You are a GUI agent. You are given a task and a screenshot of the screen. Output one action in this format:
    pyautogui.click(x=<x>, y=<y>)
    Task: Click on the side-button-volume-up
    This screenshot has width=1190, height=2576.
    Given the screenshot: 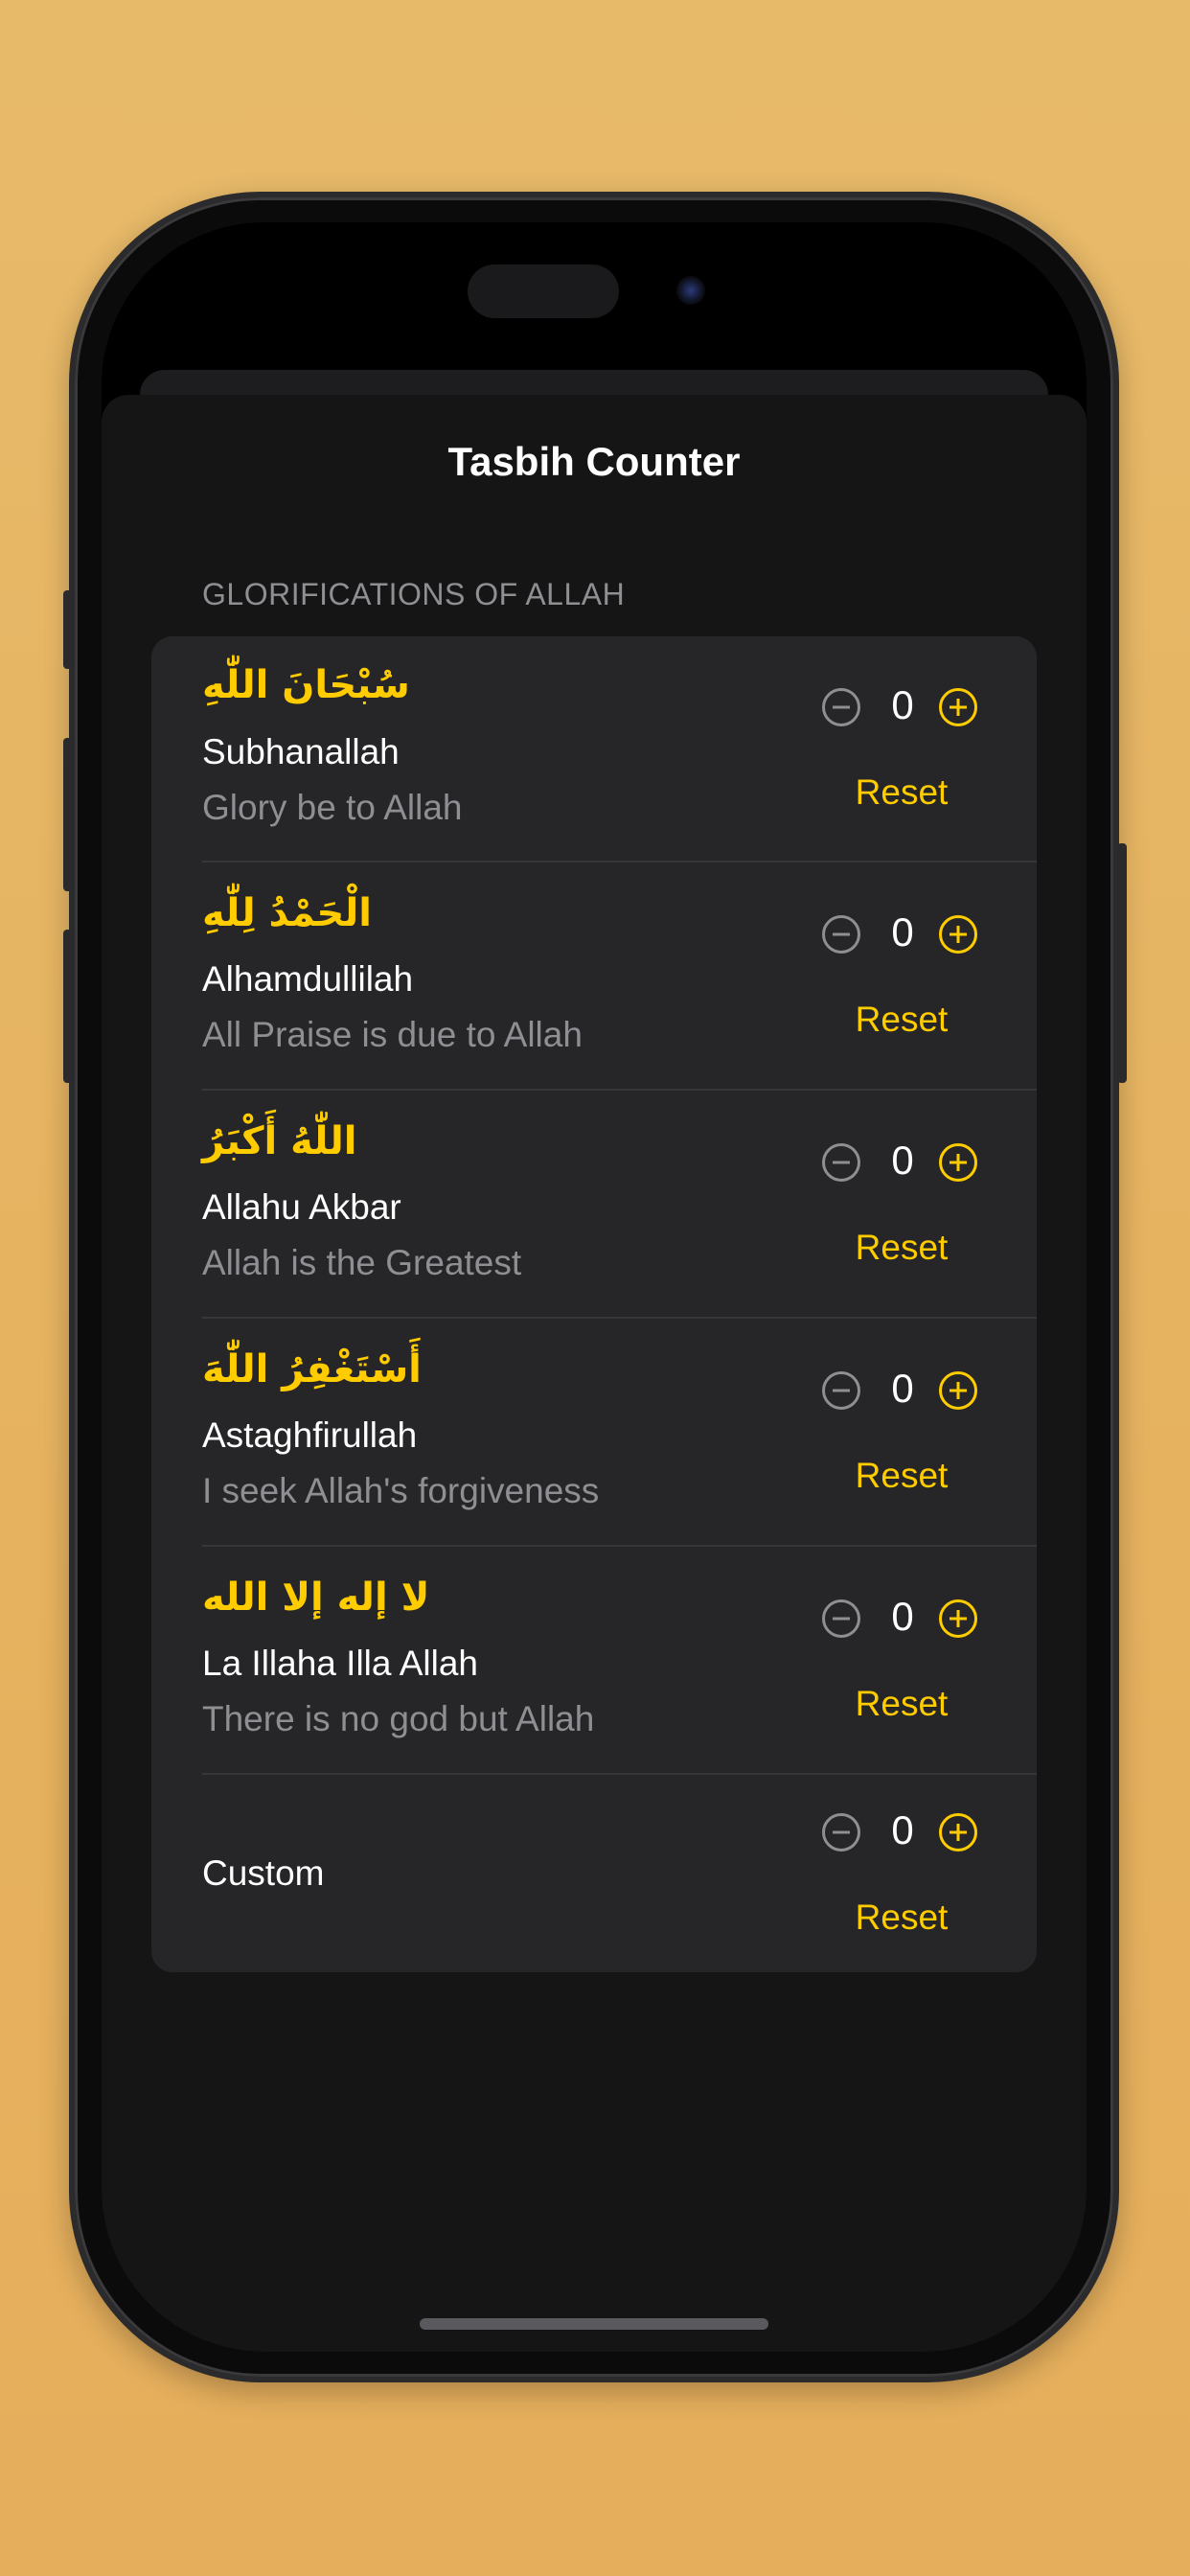 What is the action you would take?
    pyautogui.click(x=68, y=814)
    